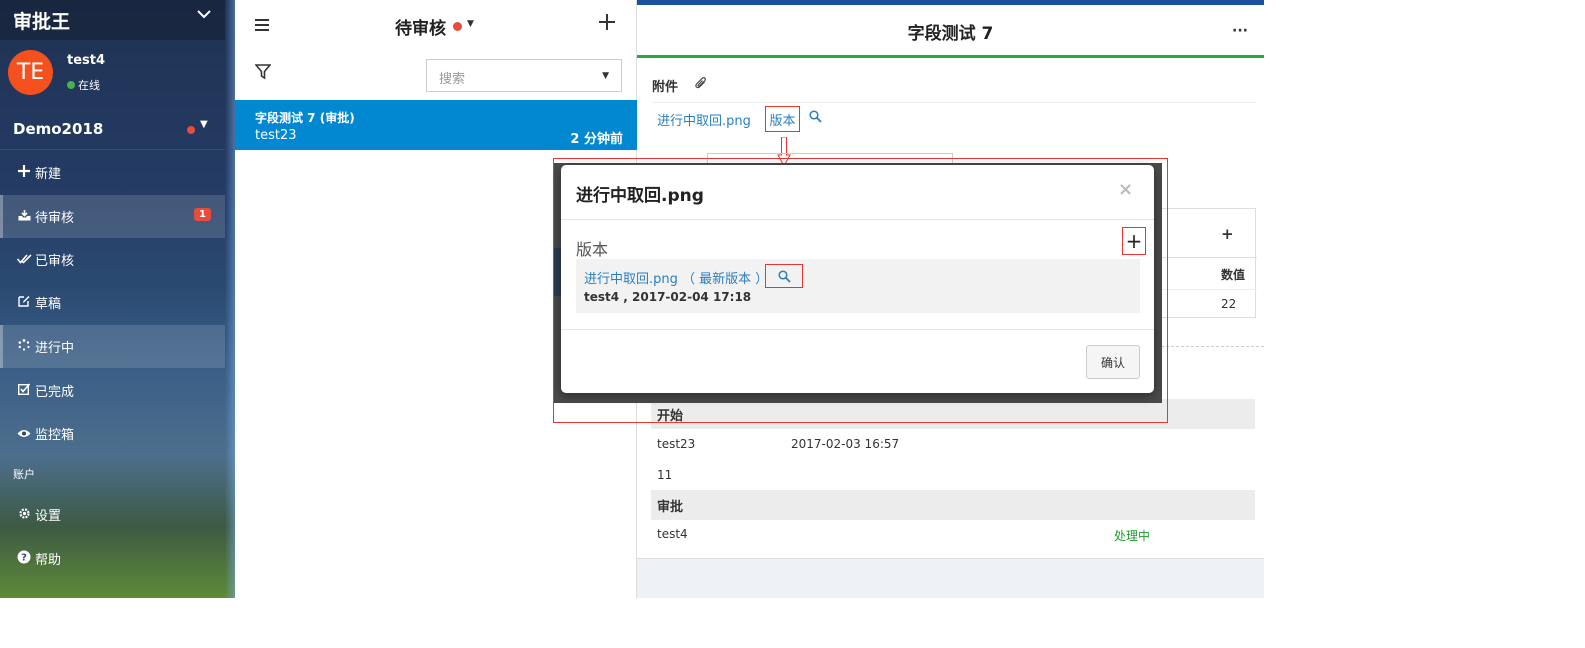 This screenshot has width=1585, height=648. I want to click on search-placeholder: 搜索, so click(452, 79).